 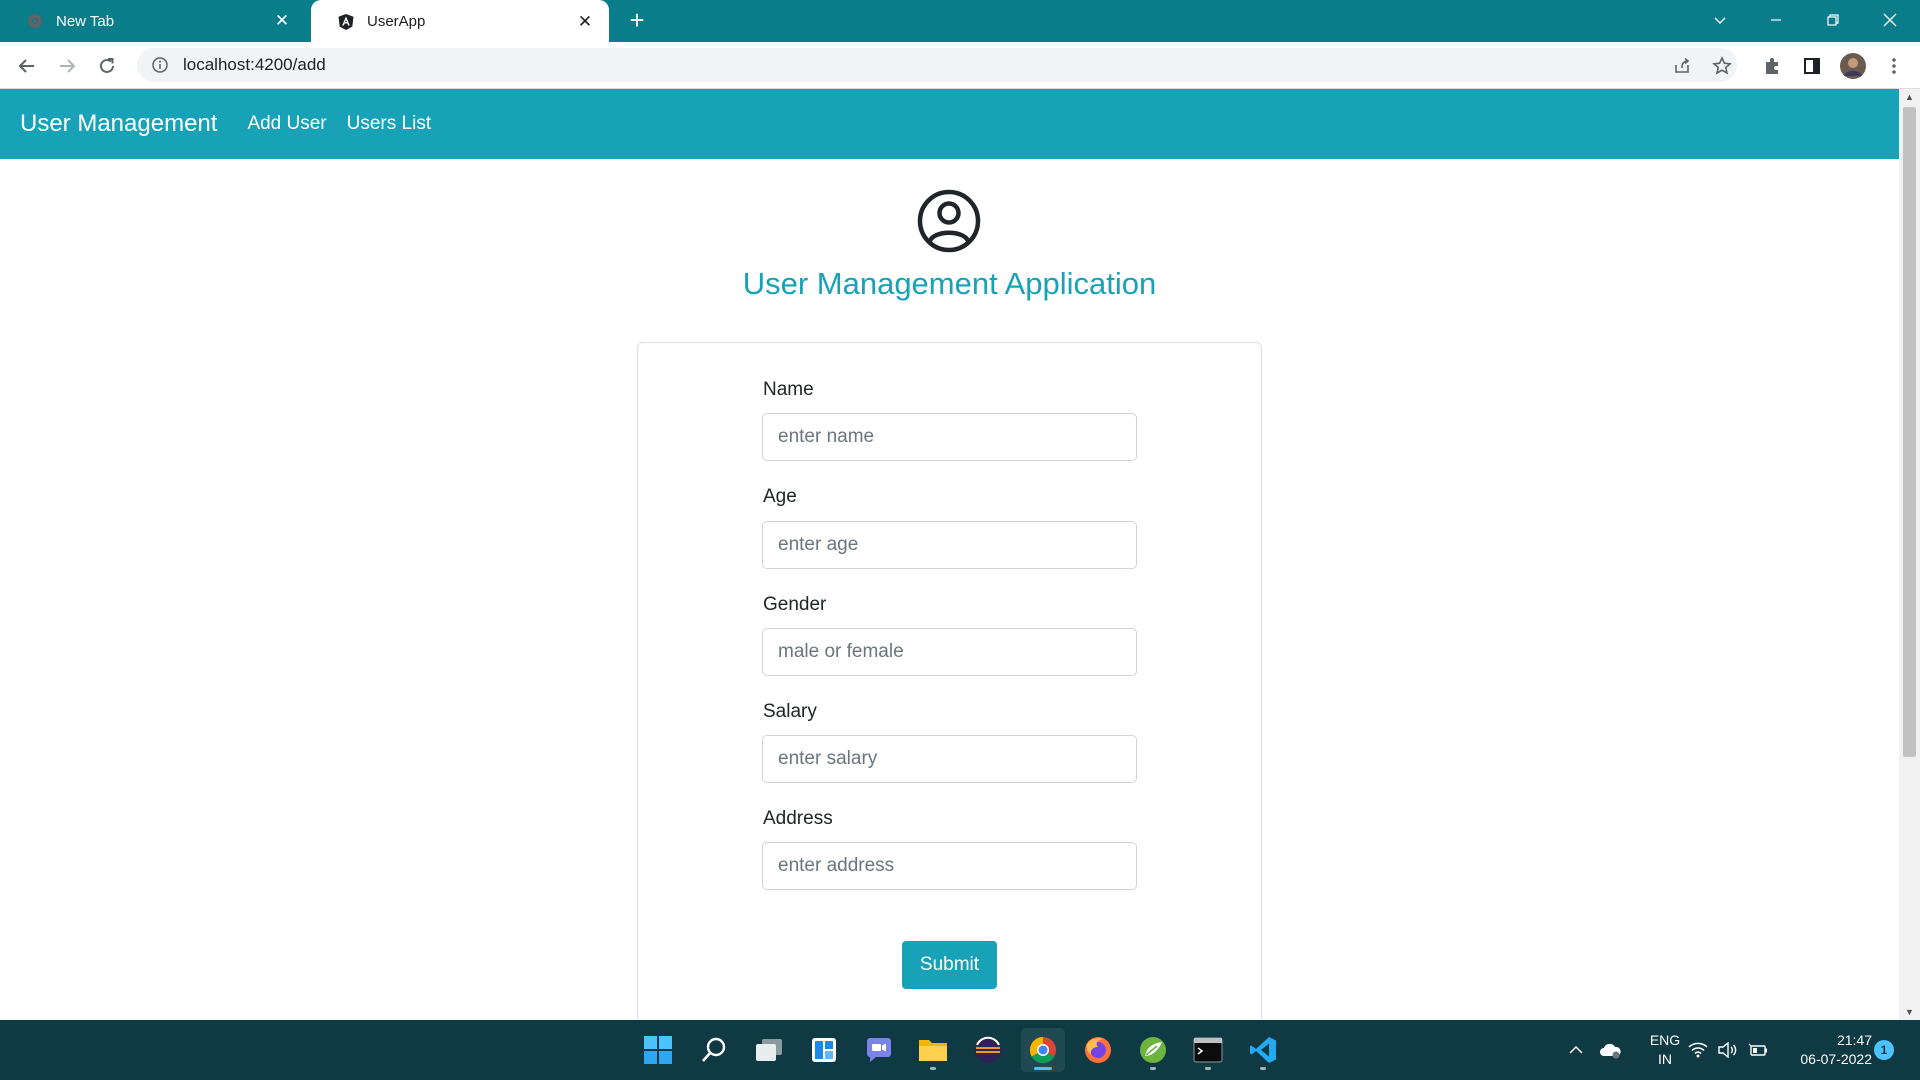 I want to click on task-view-icon, so click(x=769, y=1050).